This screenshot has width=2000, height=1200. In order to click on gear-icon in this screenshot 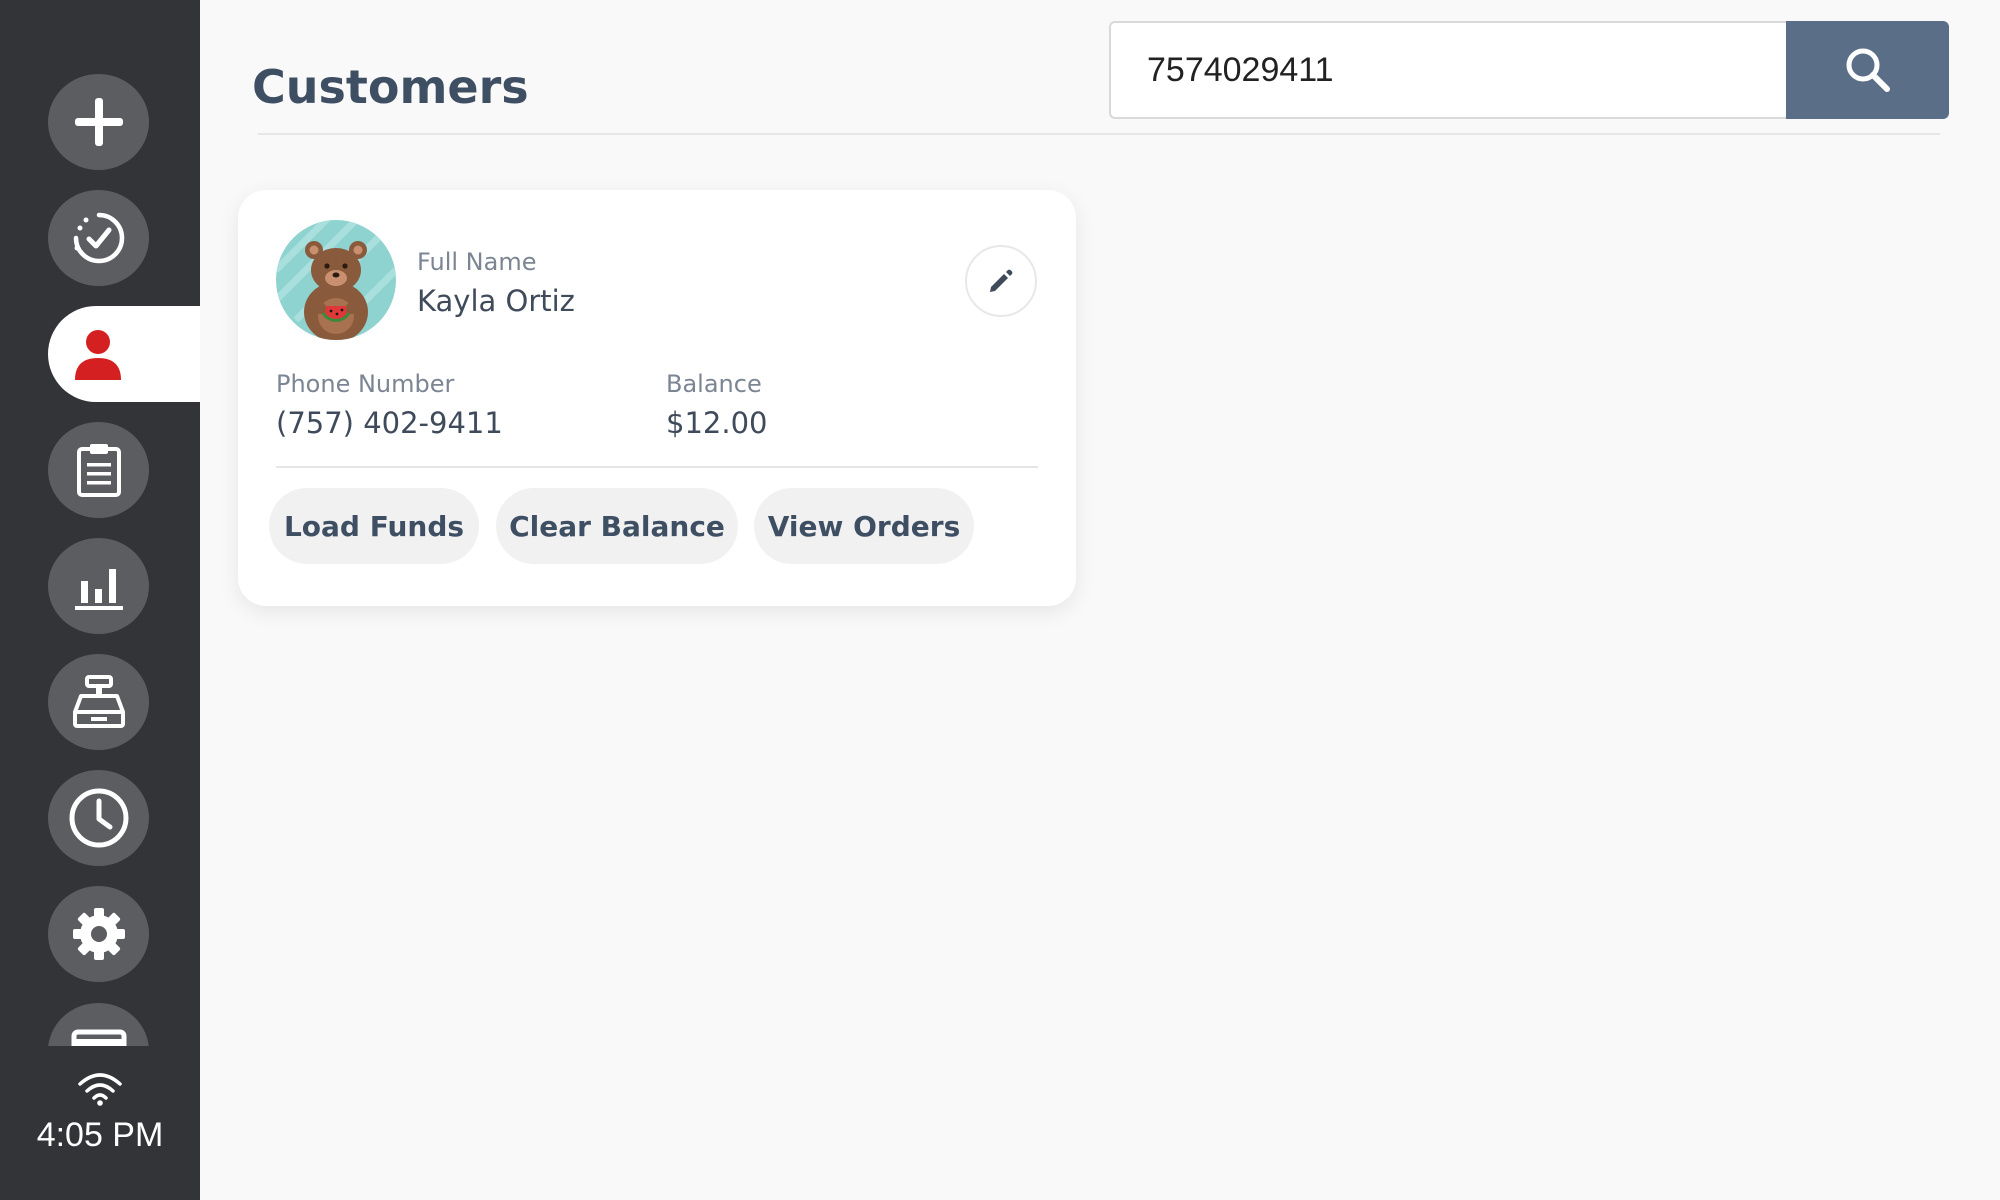, I will do `click(98, 934)`.